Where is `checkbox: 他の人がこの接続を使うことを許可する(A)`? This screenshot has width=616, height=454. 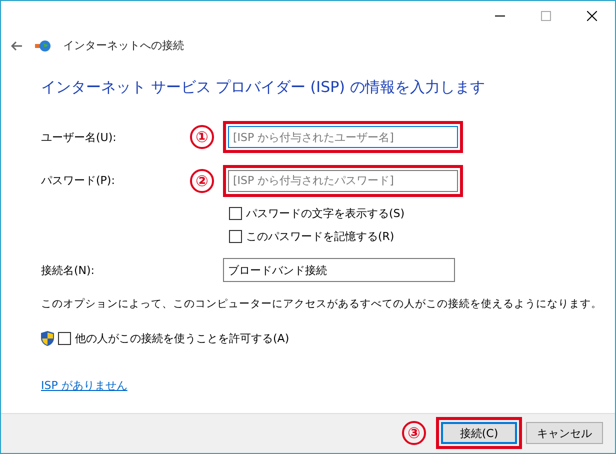 checkbox: 他の人がこの接続を使うことを許可する(A) is located at coordinates (174, 338).